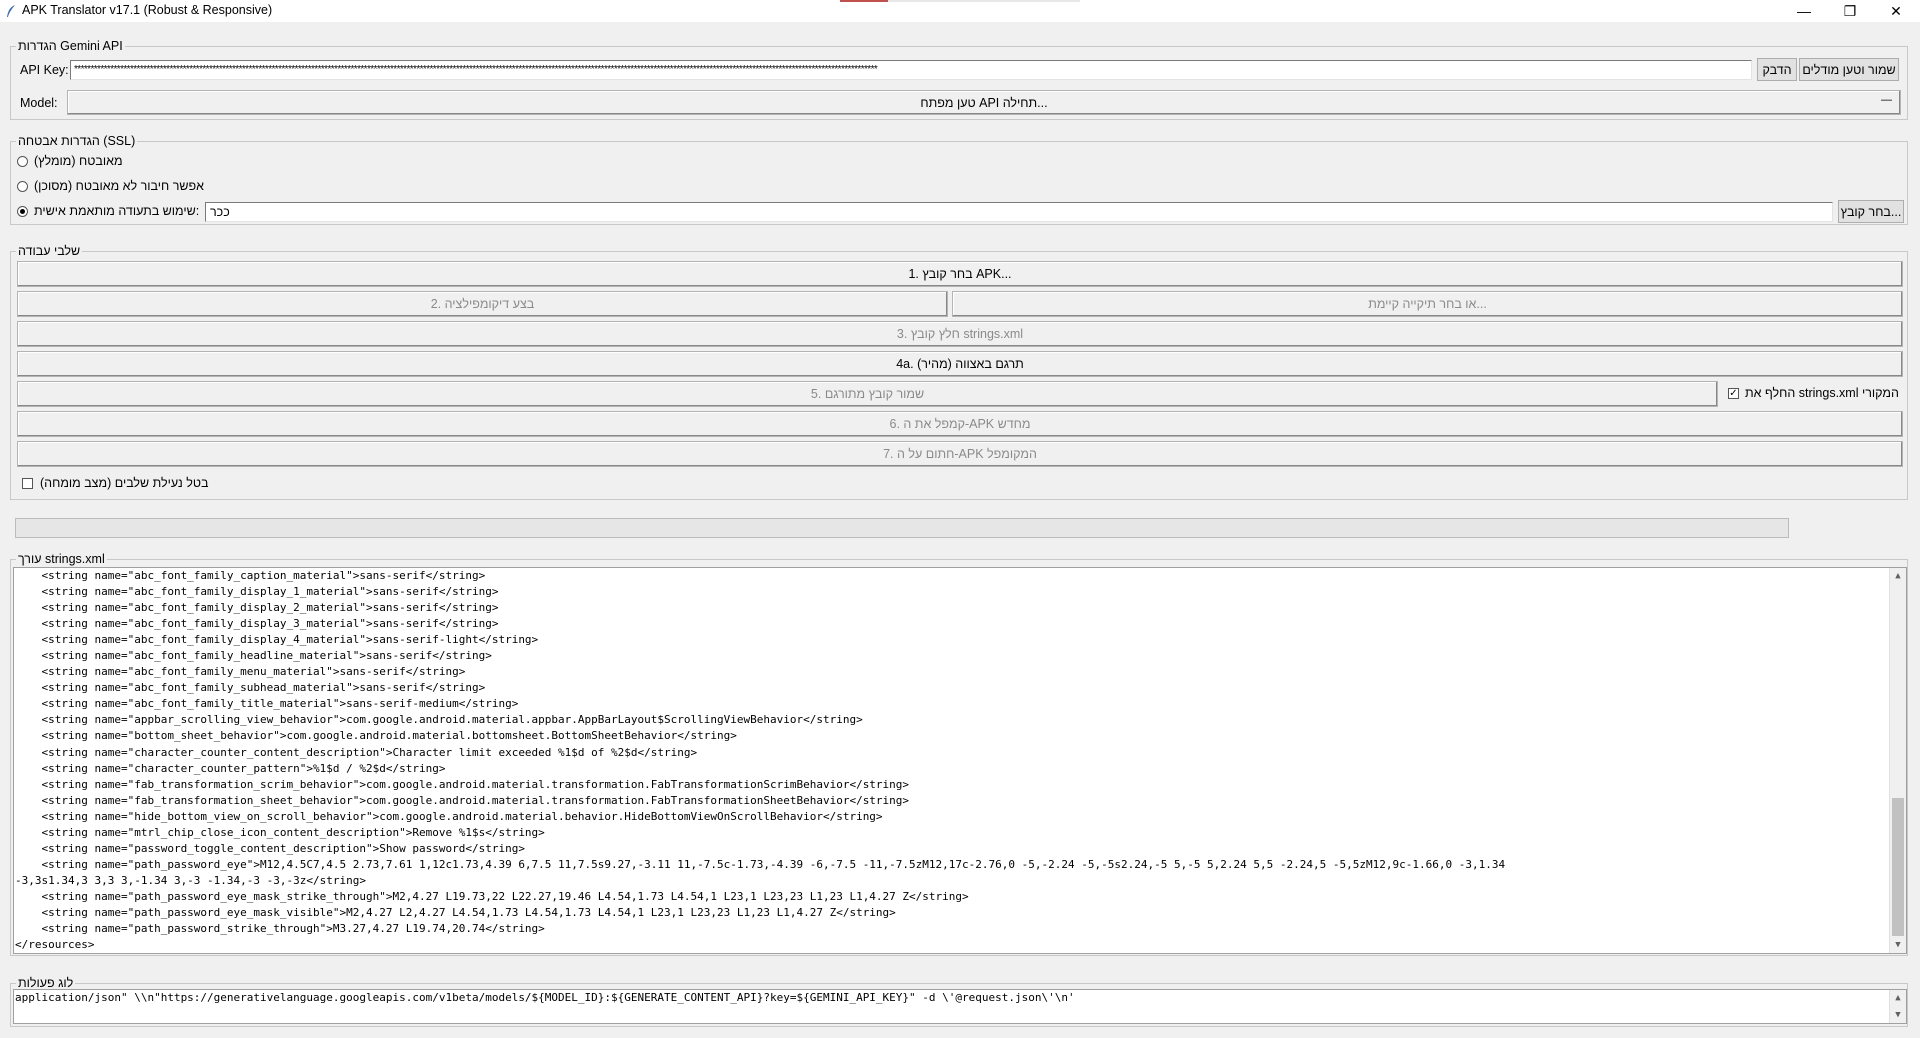 The width and height of the screenshot is (1920, 1038). I want to click on ssl-group-label: הגדרות אבטחה (SSL), so click(77, 141).